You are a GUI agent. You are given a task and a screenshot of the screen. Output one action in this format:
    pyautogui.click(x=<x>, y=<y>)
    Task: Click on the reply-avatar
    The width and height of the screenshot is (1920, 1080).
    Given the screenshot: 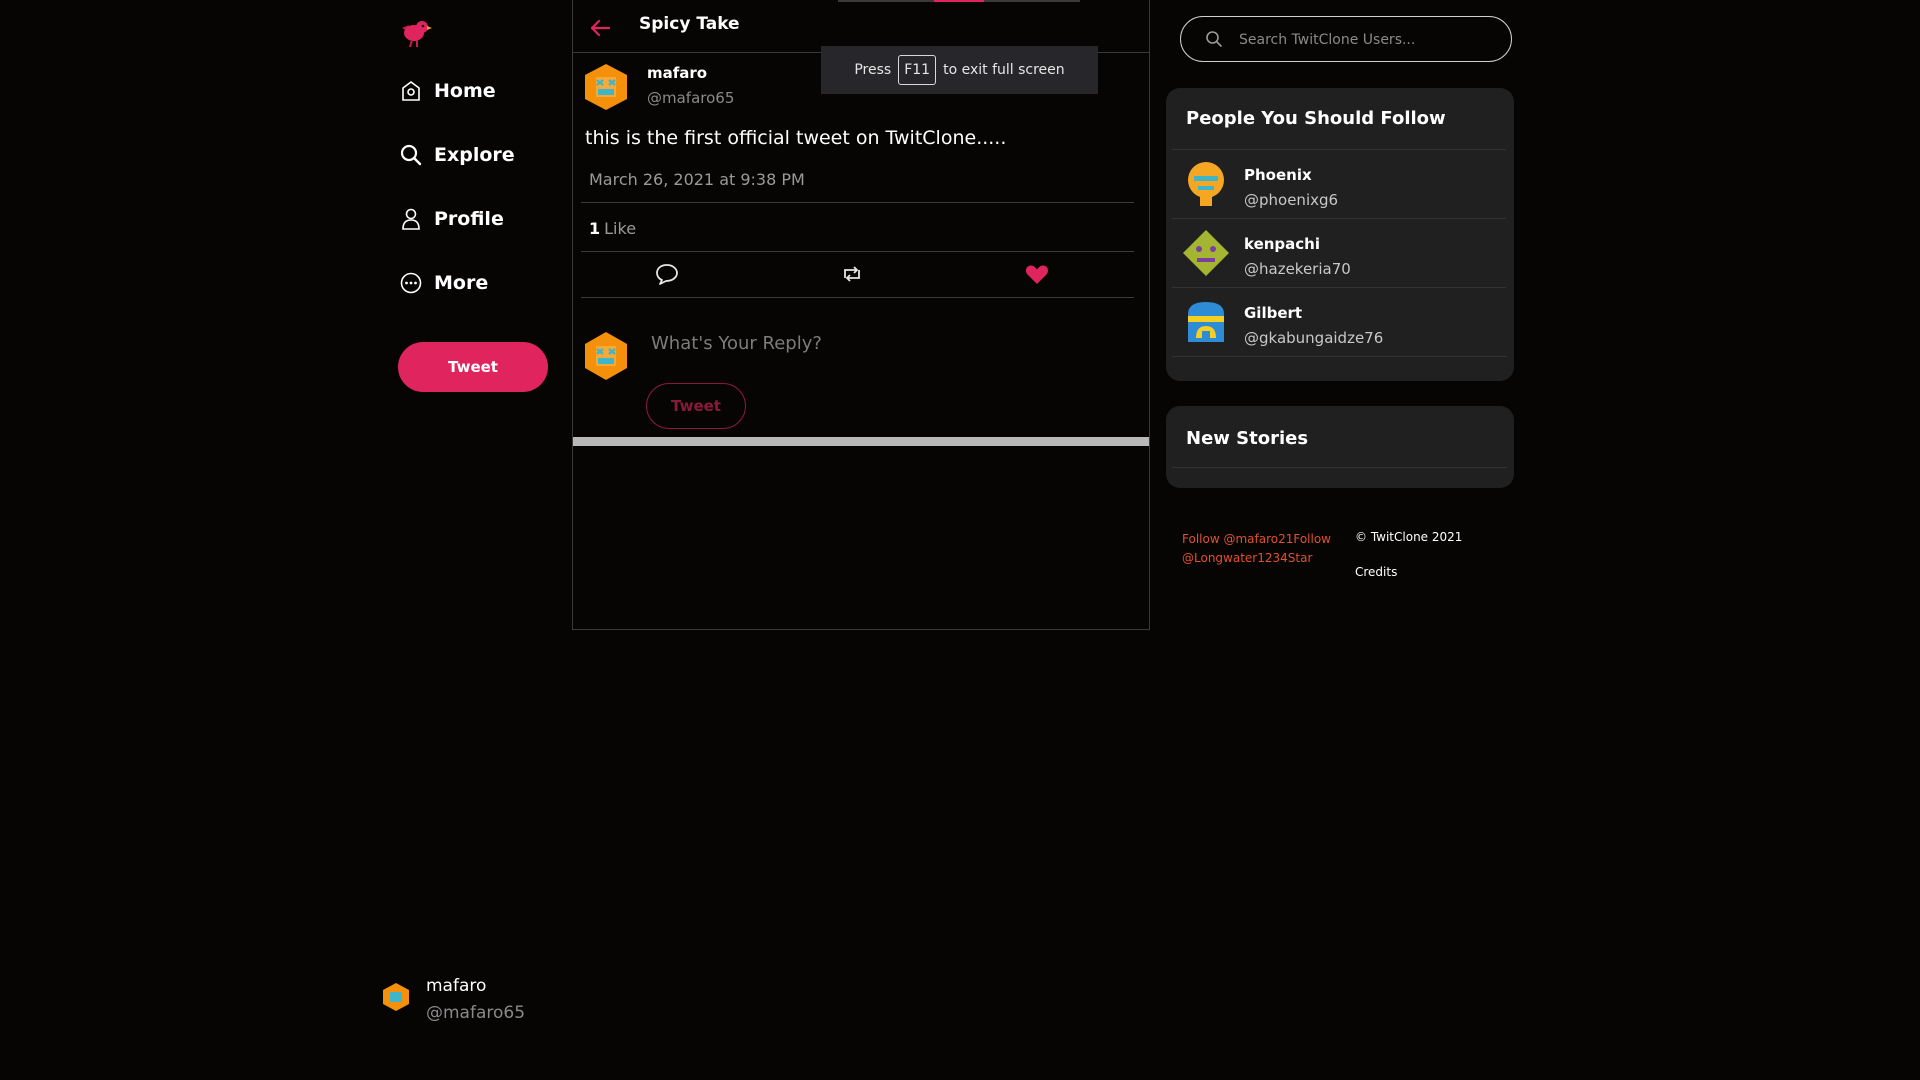 What is the action you would take?
    pyautogui.click(x=606, y=356)
    